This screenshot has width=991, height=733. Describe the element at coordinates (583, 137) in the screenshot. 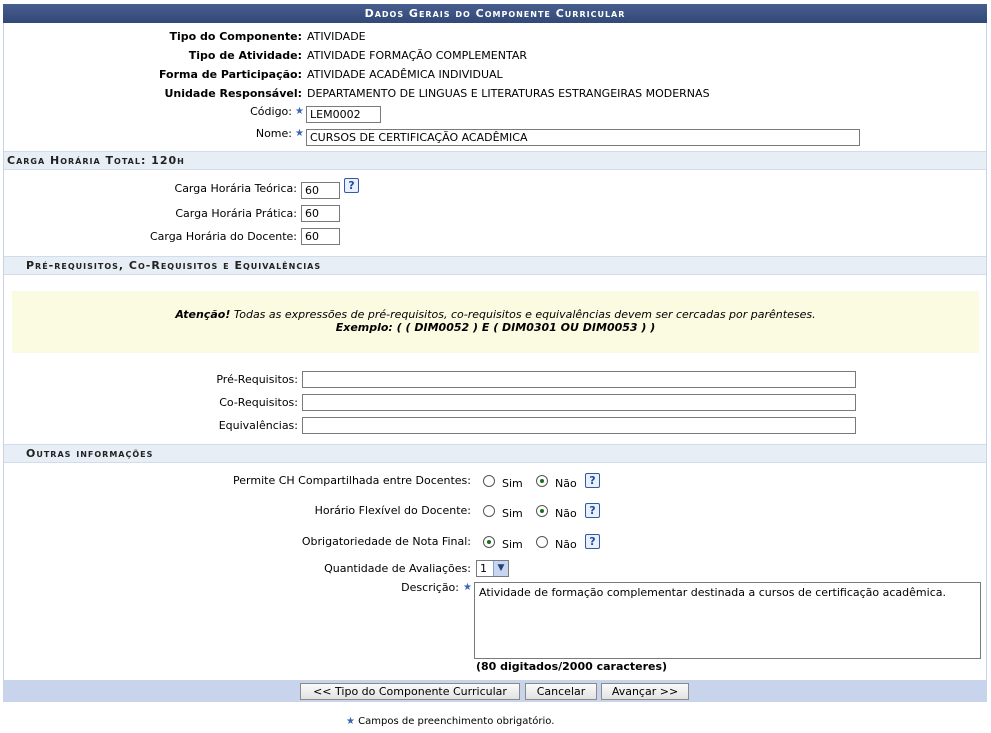

I see `nome-input` at that location.